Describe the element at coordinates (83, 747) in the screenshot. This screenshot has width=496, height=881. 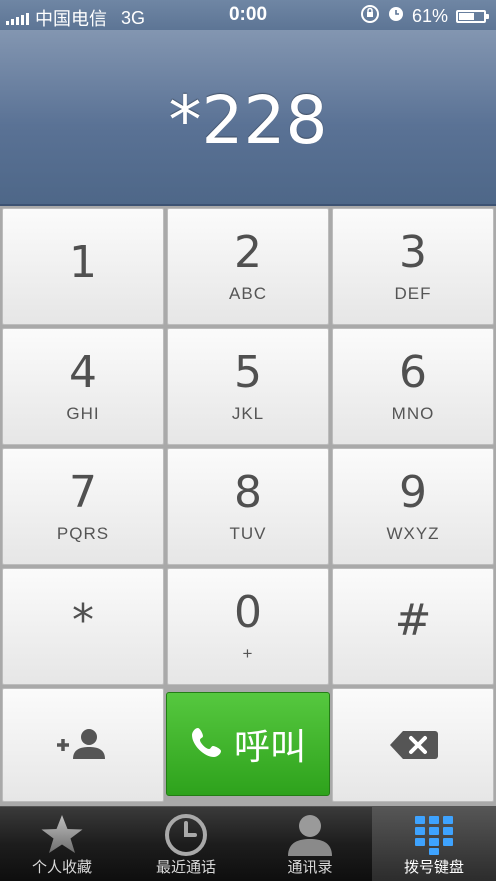
I see `add-contact-icon` at that location.